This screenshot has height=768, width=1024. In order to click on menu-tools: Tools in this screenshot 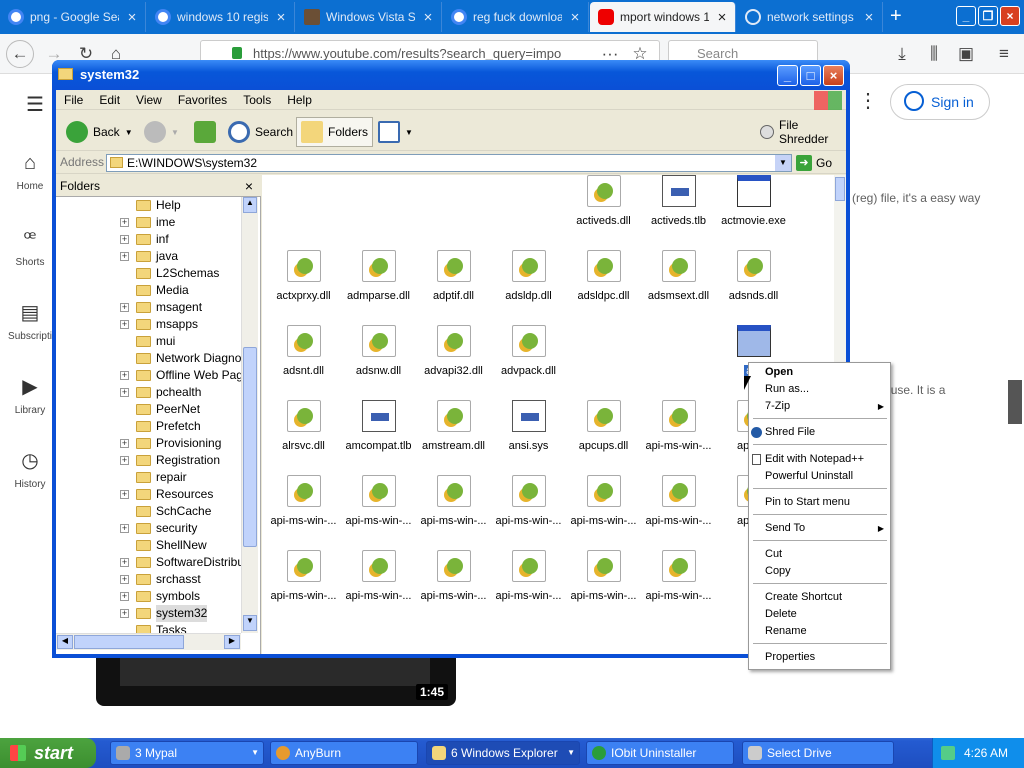, I will do `click(257, 99)`.